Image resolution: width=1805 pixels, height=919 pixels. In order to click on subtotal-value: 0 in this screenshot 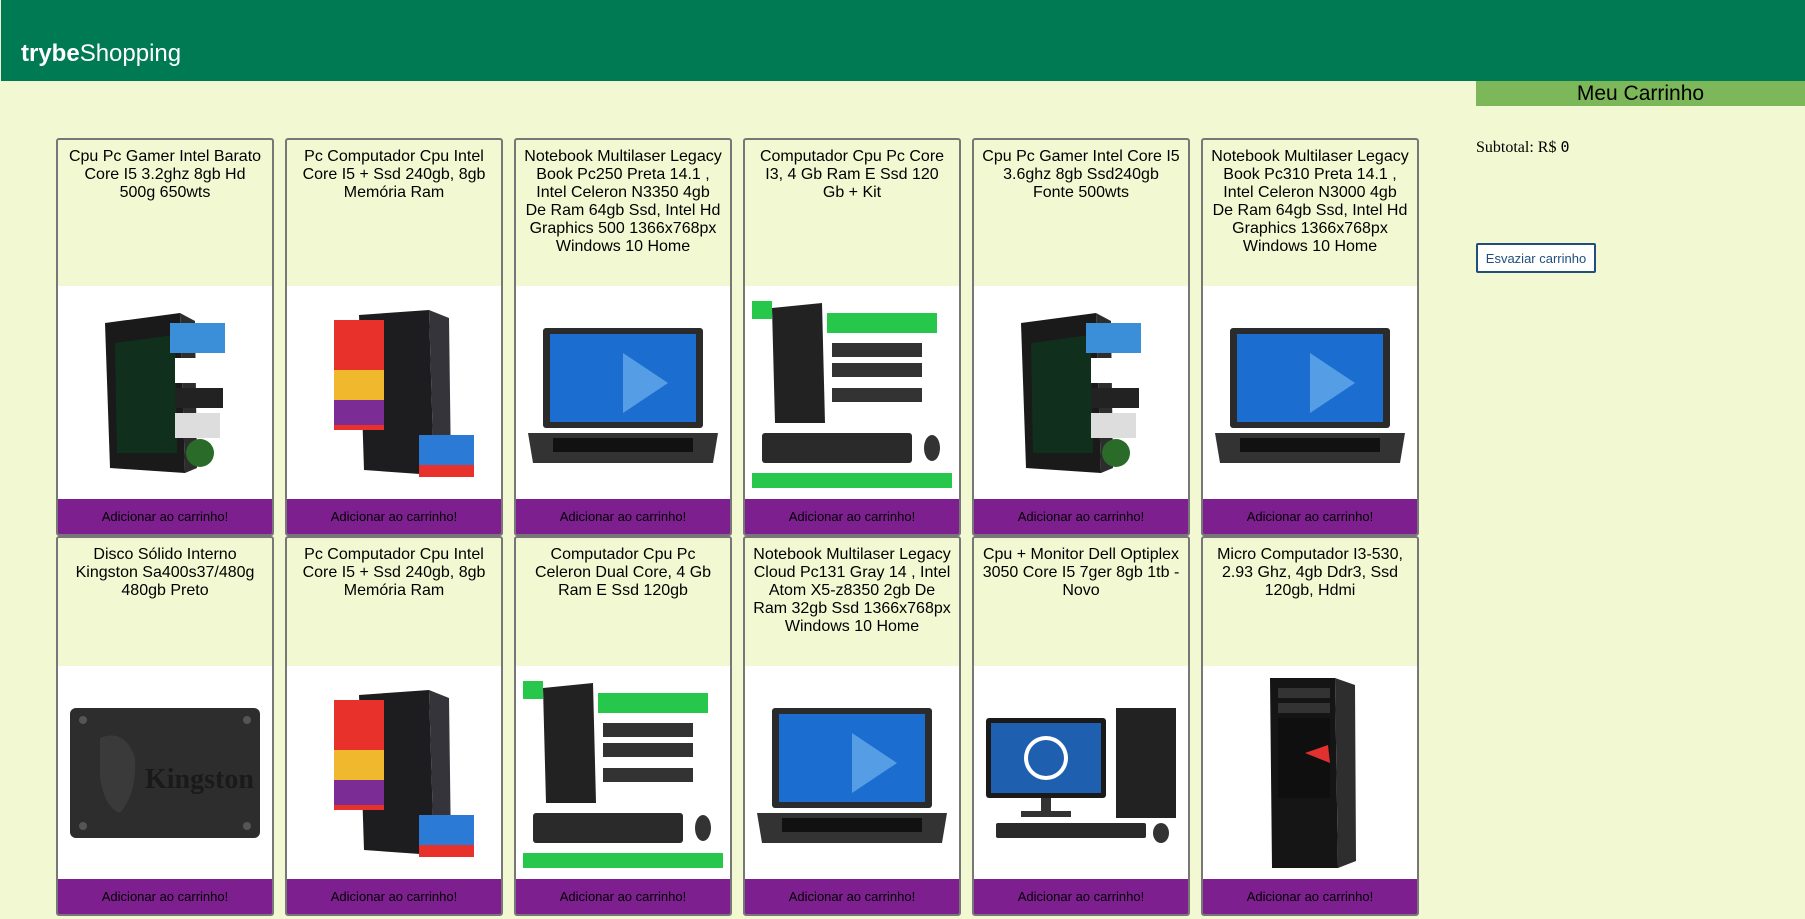, I will do `click(1565, 147)`.